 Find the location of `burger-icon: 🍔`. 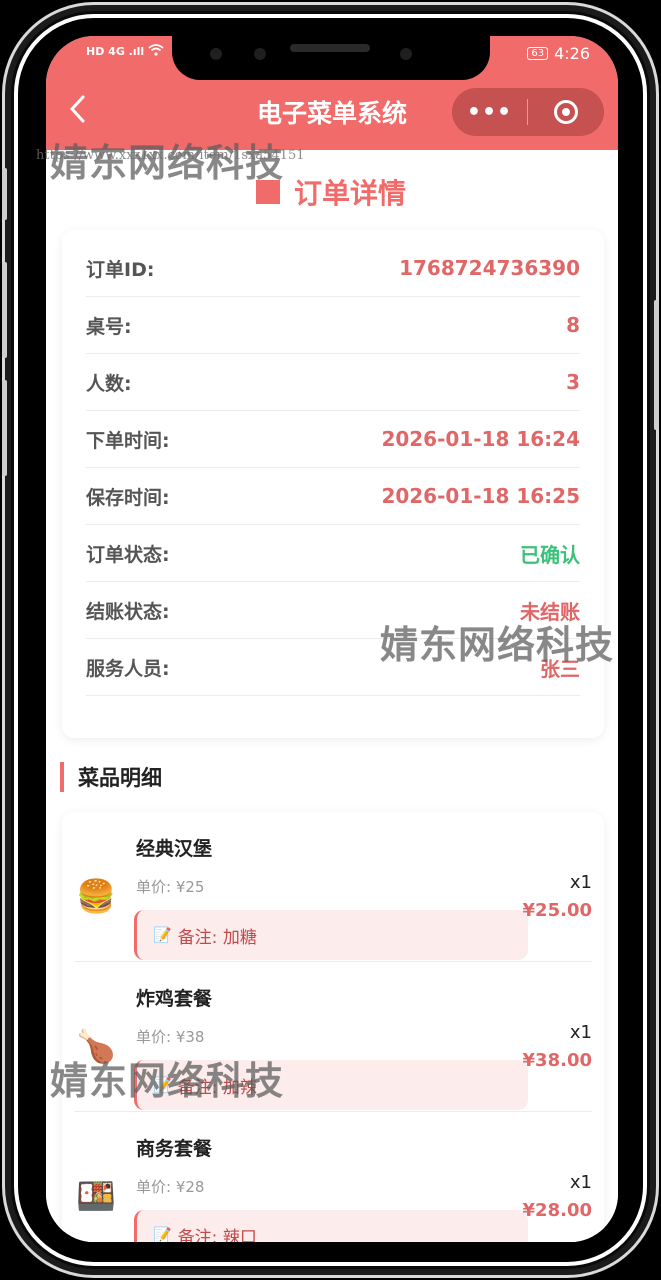

burger-icon: 🍔 is located at coordinates (96, 896).